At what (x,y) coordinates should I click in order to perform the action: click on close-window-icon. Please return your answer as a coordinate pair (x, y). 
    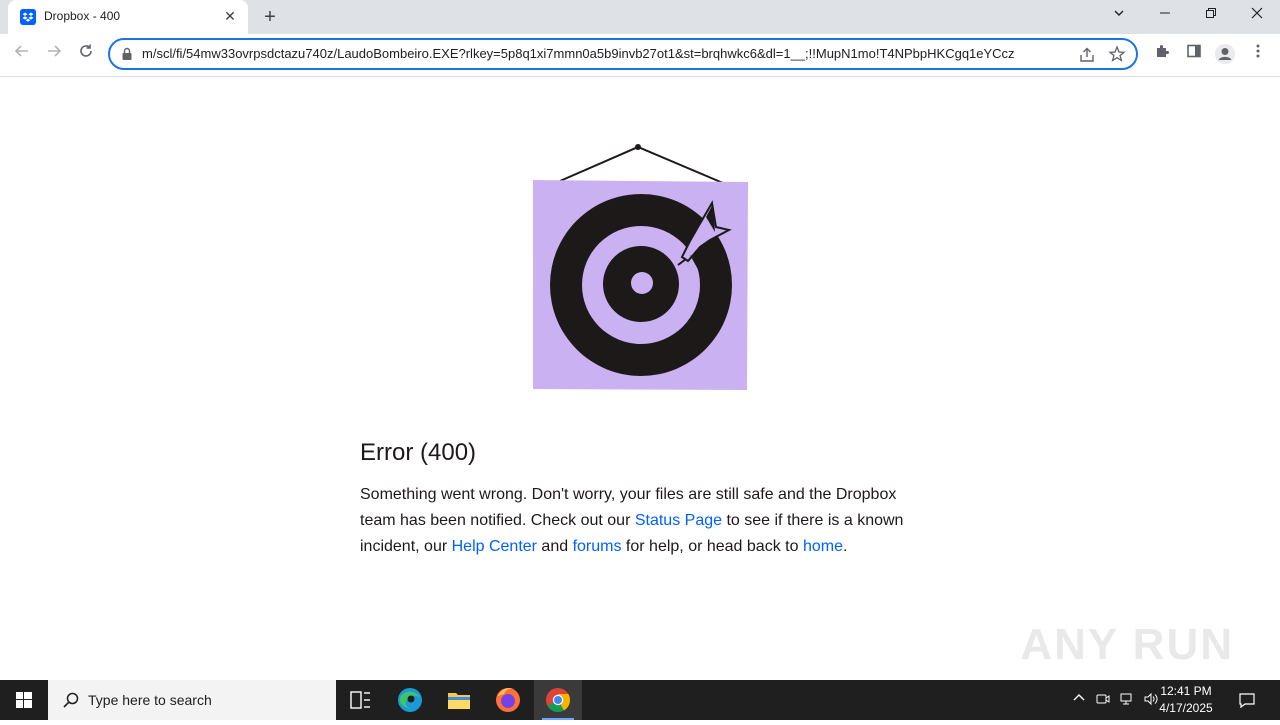
    Looking at the image, I should click on (1257, 15).